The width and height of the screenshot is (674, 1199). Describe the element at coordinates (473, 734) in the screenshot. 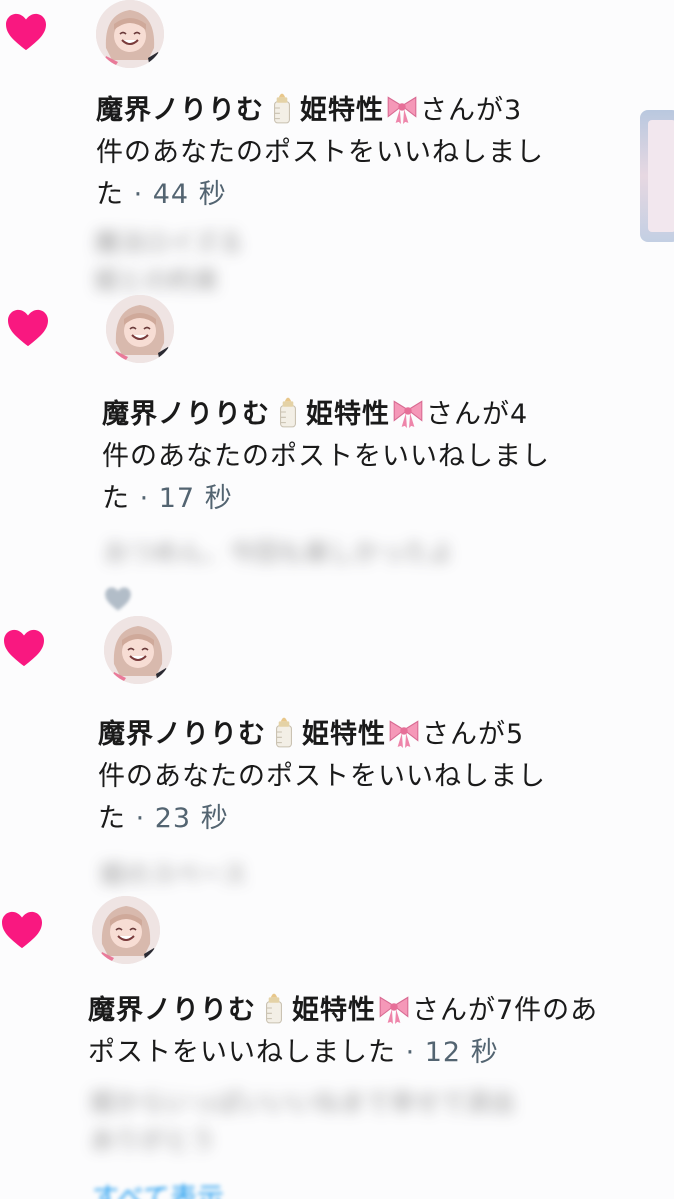

I see `notification-line1-tail: さんが5` at that location.